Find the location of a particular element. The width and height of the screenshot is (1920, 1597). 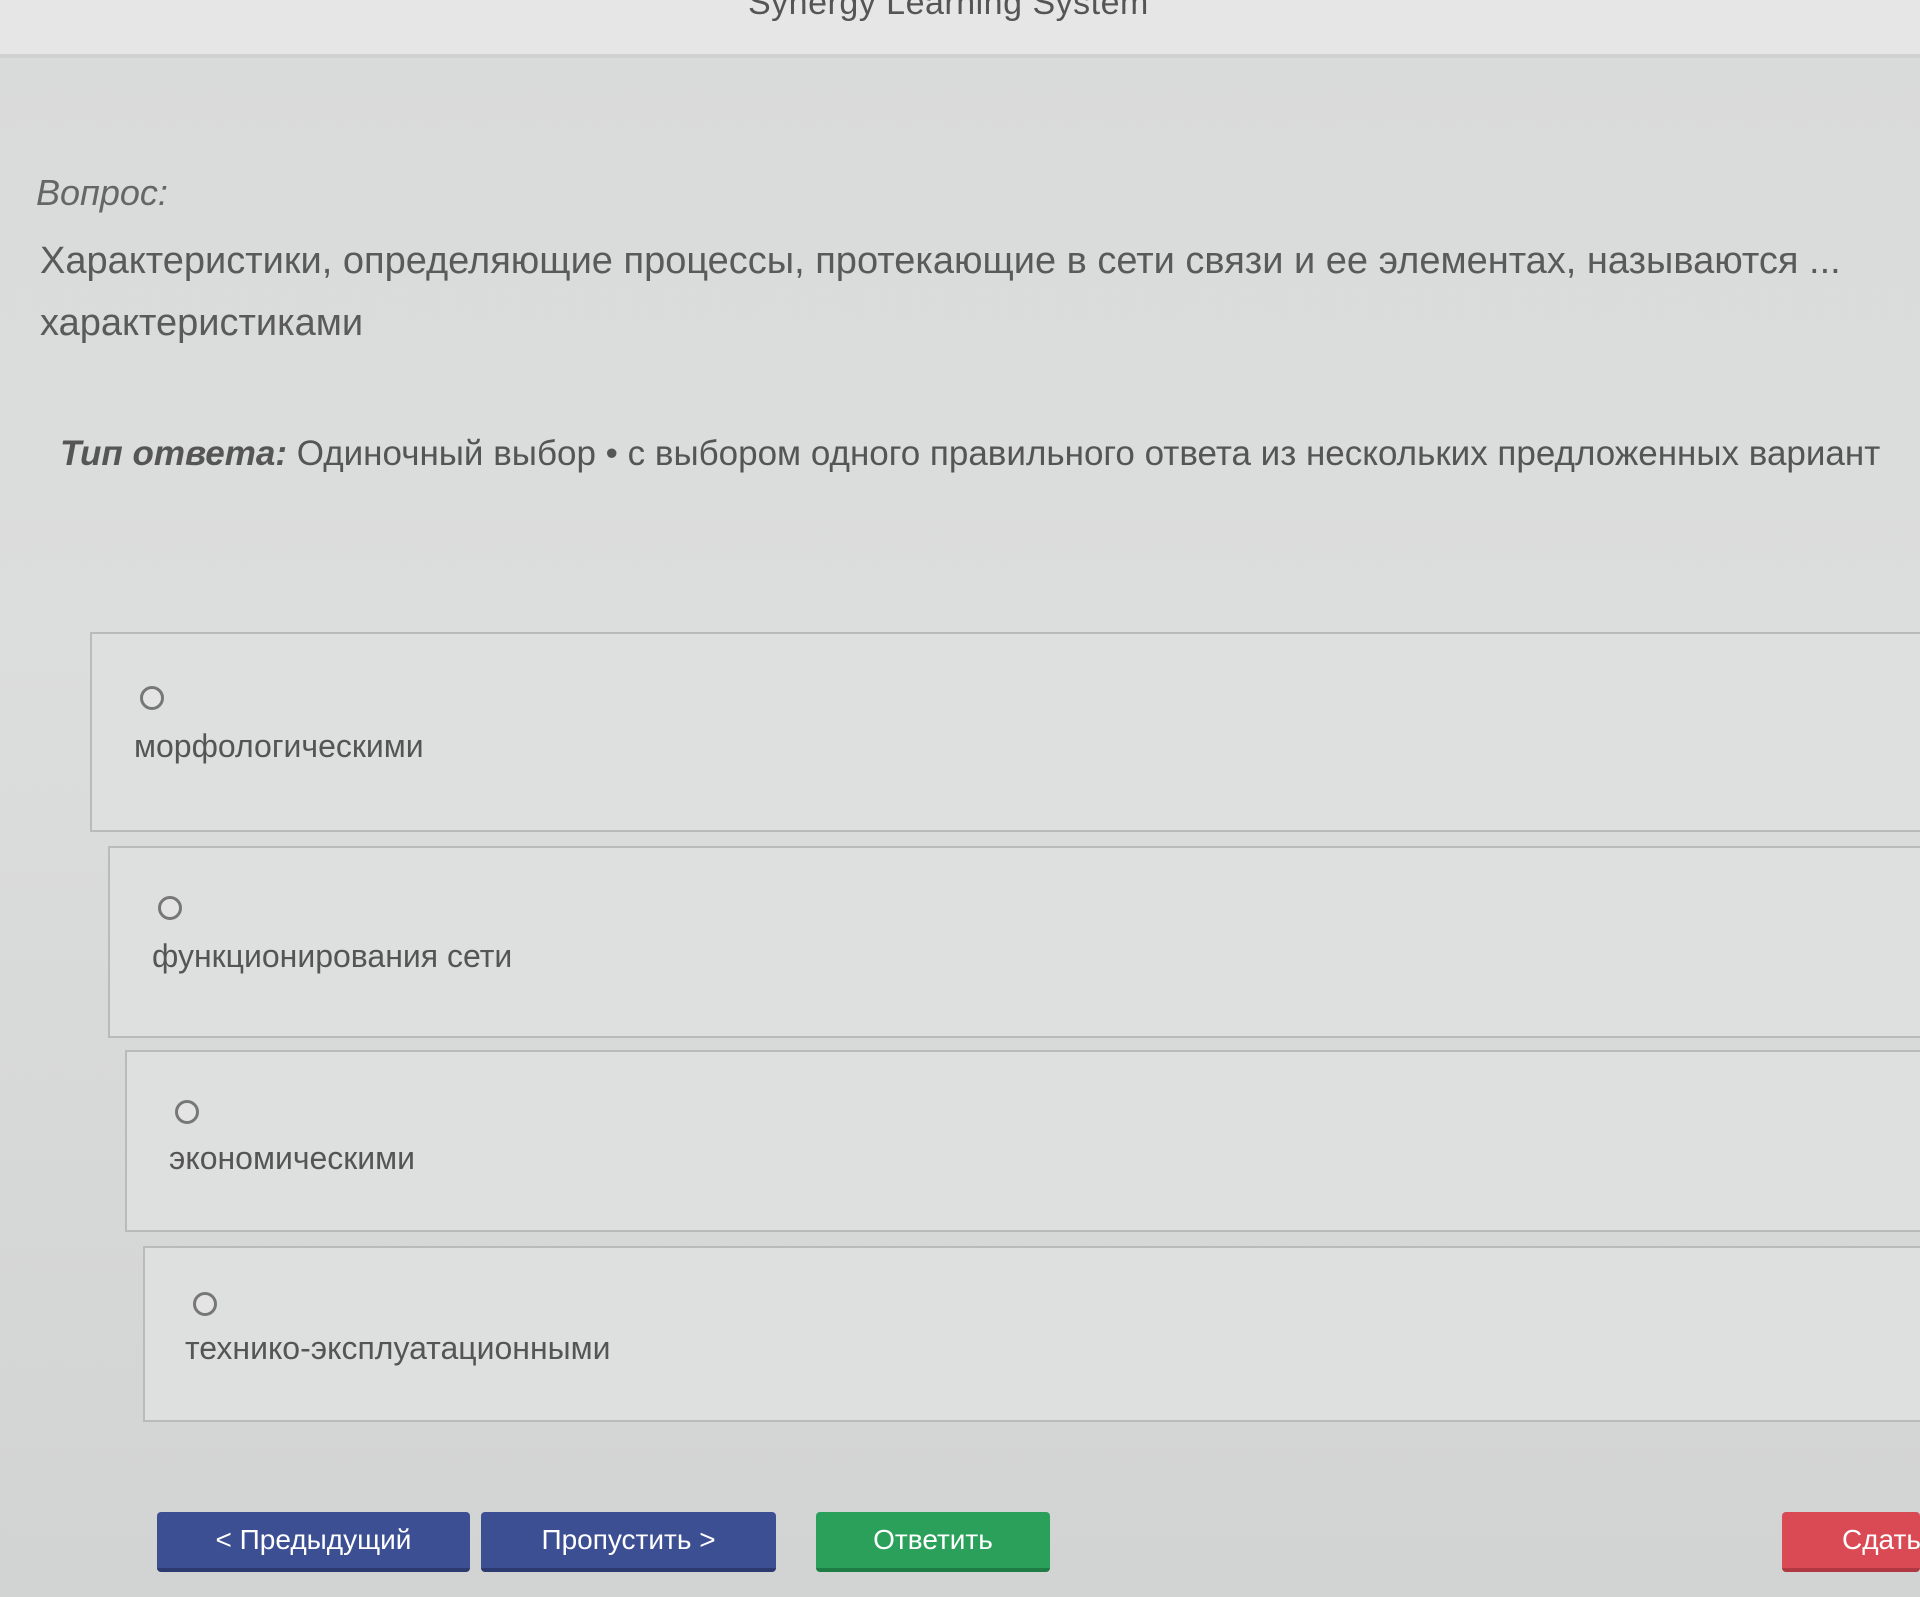

answer-option-label: функционирования сети is located at coordinates (332, 956).